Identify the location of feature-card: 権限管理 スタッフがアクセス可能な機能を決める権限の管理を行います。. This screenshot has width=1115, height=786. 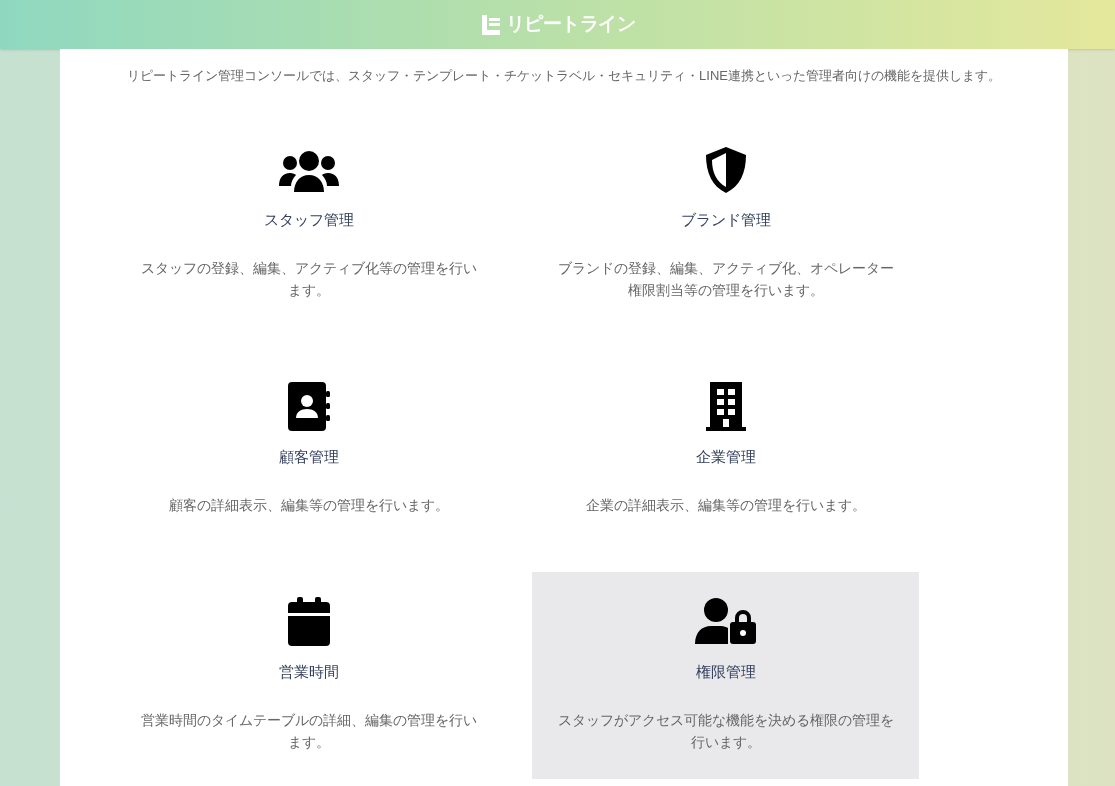
(725, 675).